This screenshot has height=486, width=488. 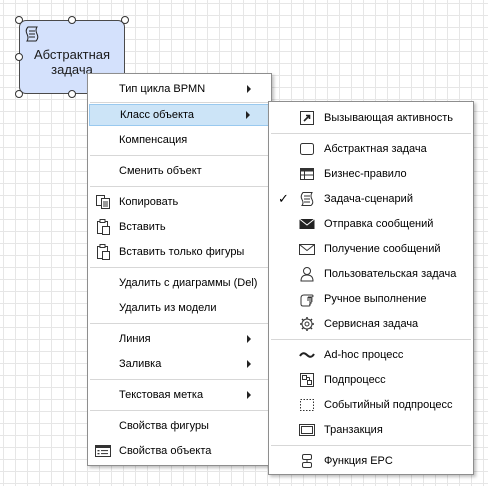 I want to click on submenu-item-manual-task: Ручное выполнение, so click(x=371, y=299).